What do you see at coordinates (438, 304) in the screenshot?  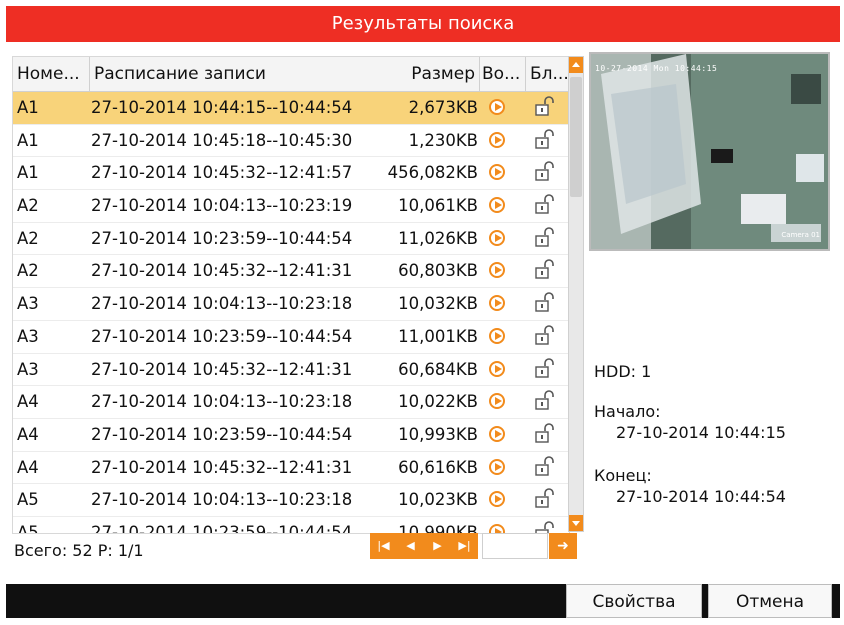 I see `row-size: 10,032KB` at bounding box center [438, 304].